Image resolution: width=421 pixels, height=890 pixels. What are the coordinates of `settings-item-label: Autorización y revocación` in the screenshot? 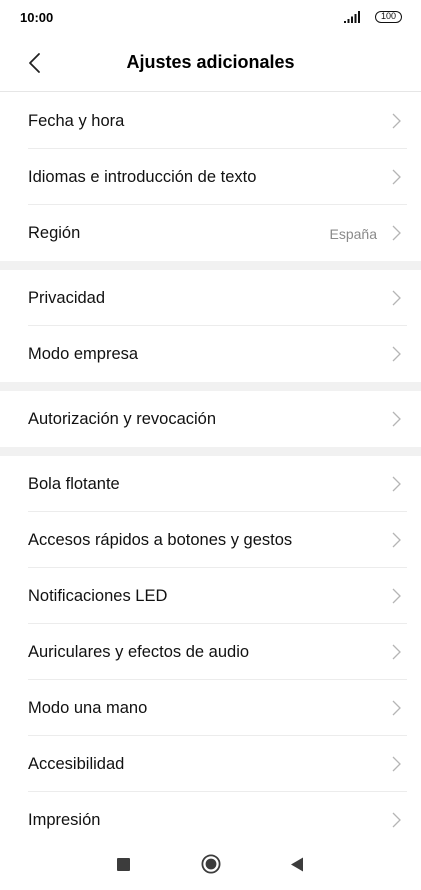 It's located at (122, 419).